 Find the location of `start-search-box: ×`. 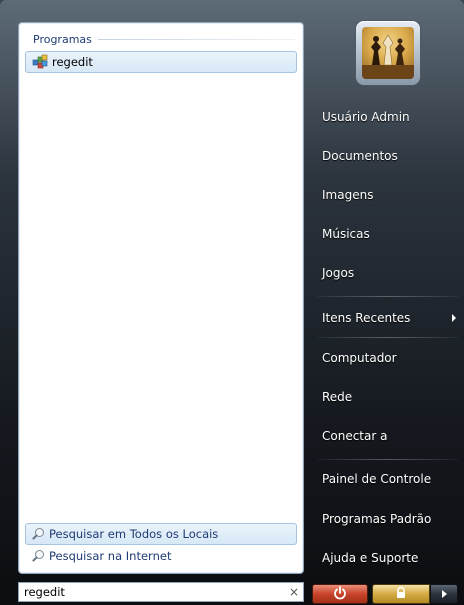

start-search-box: × is located at coordinates (161, 592).